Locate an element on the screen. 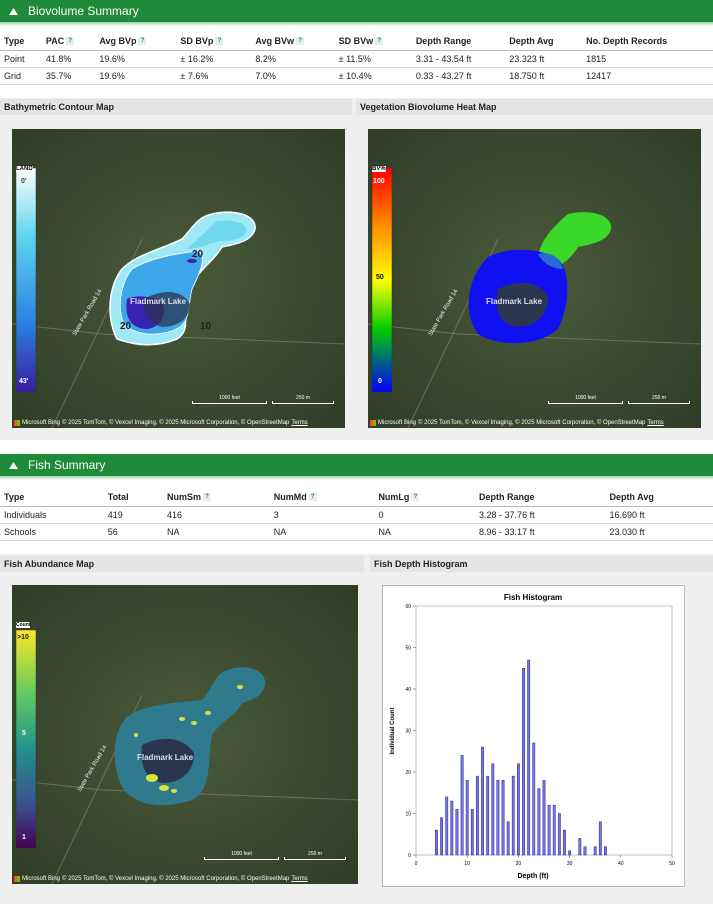 Image resolution: width=713 pixels, height=904 pixels. count-legend-title: Count is located at coordinates (23, 625).